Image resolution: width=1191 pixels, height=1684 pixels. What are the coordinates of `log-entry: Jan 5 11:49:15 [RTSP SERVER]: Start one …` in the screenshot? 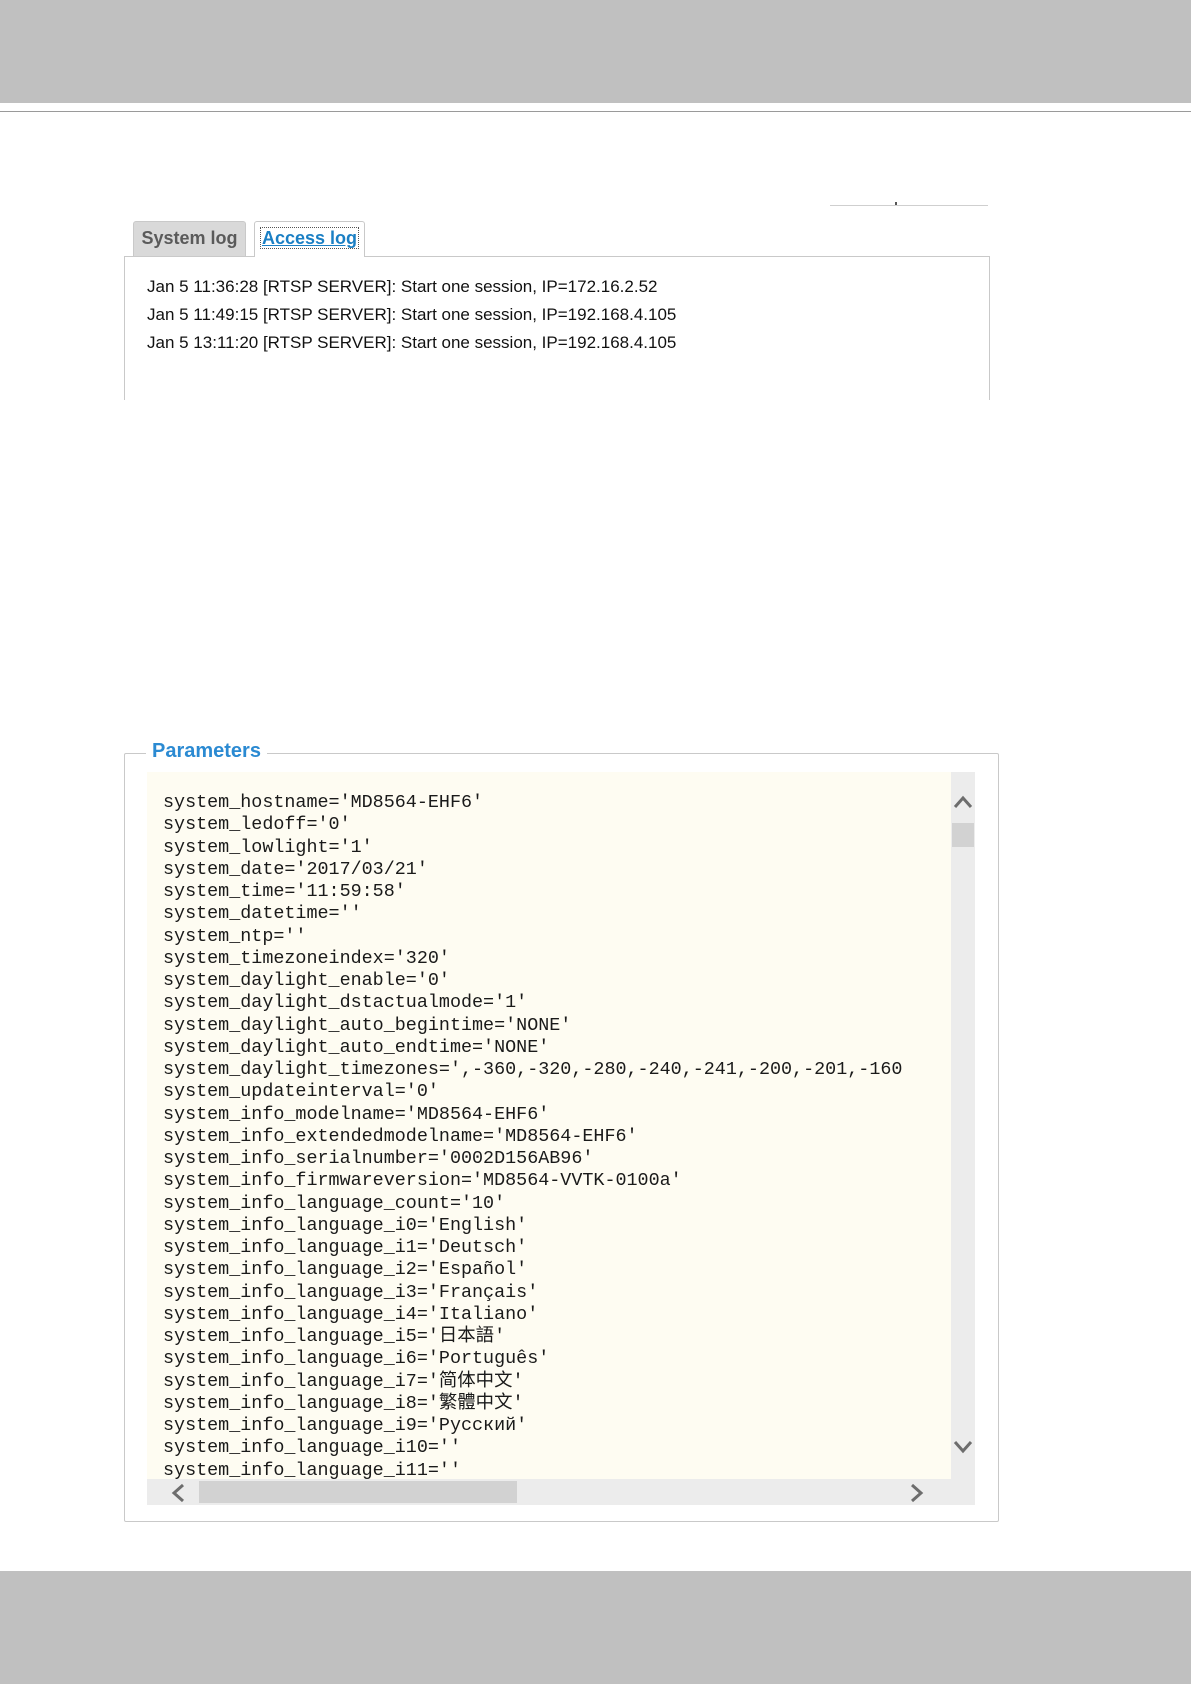 It's located at (412, 314).